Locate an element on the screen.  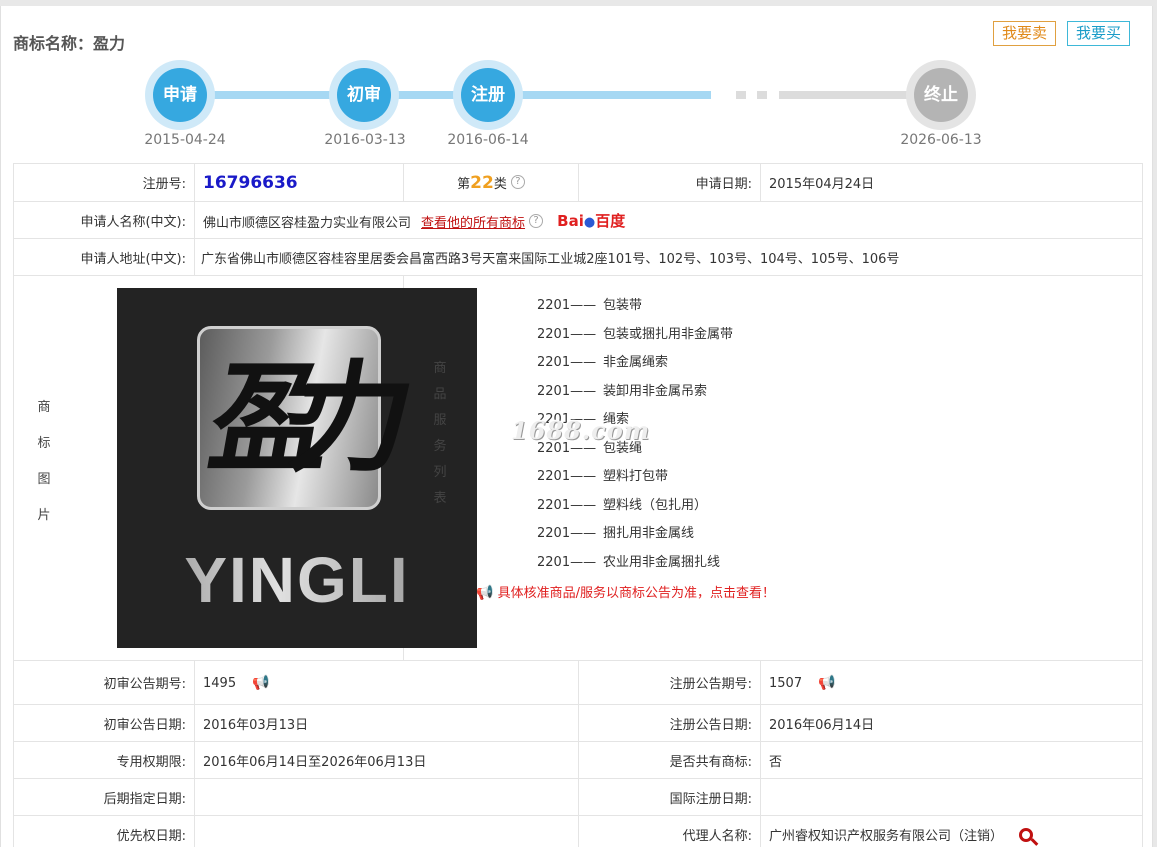
reg-notice-date-label: 注册公告日期: is located at coordinates (669, 723).